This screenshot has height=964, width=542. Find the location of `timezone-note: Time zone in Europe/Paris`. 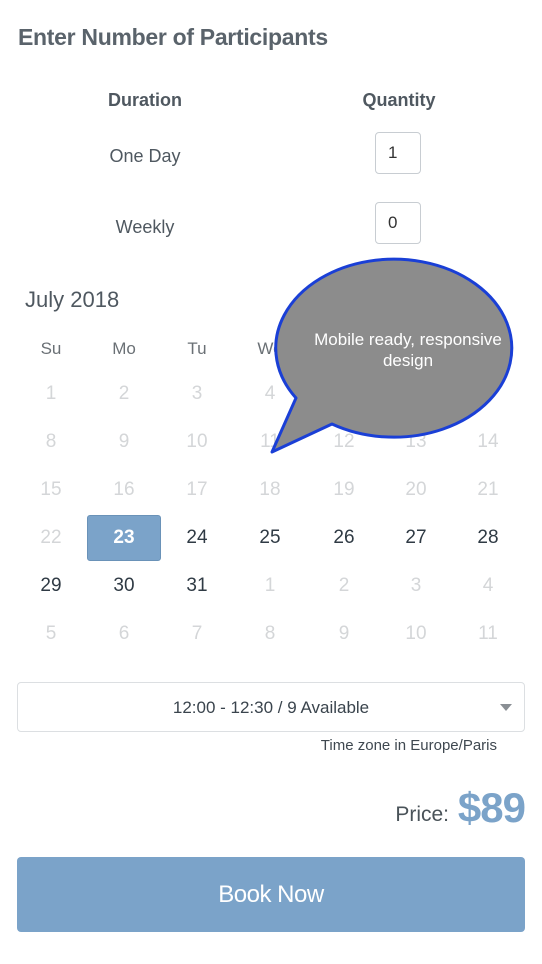

timezone-note: Time zone in Europe/Paris is located at coordinates (408, 745).